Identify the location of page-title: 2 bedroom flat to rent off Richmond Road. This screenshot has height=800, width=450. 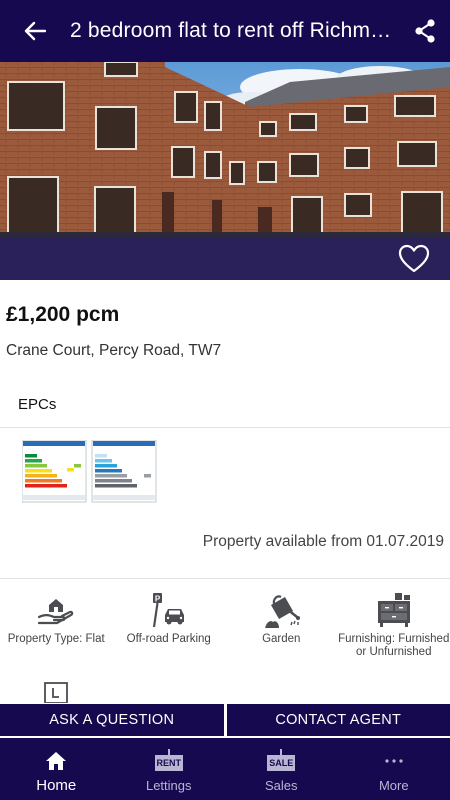
(235, 30).